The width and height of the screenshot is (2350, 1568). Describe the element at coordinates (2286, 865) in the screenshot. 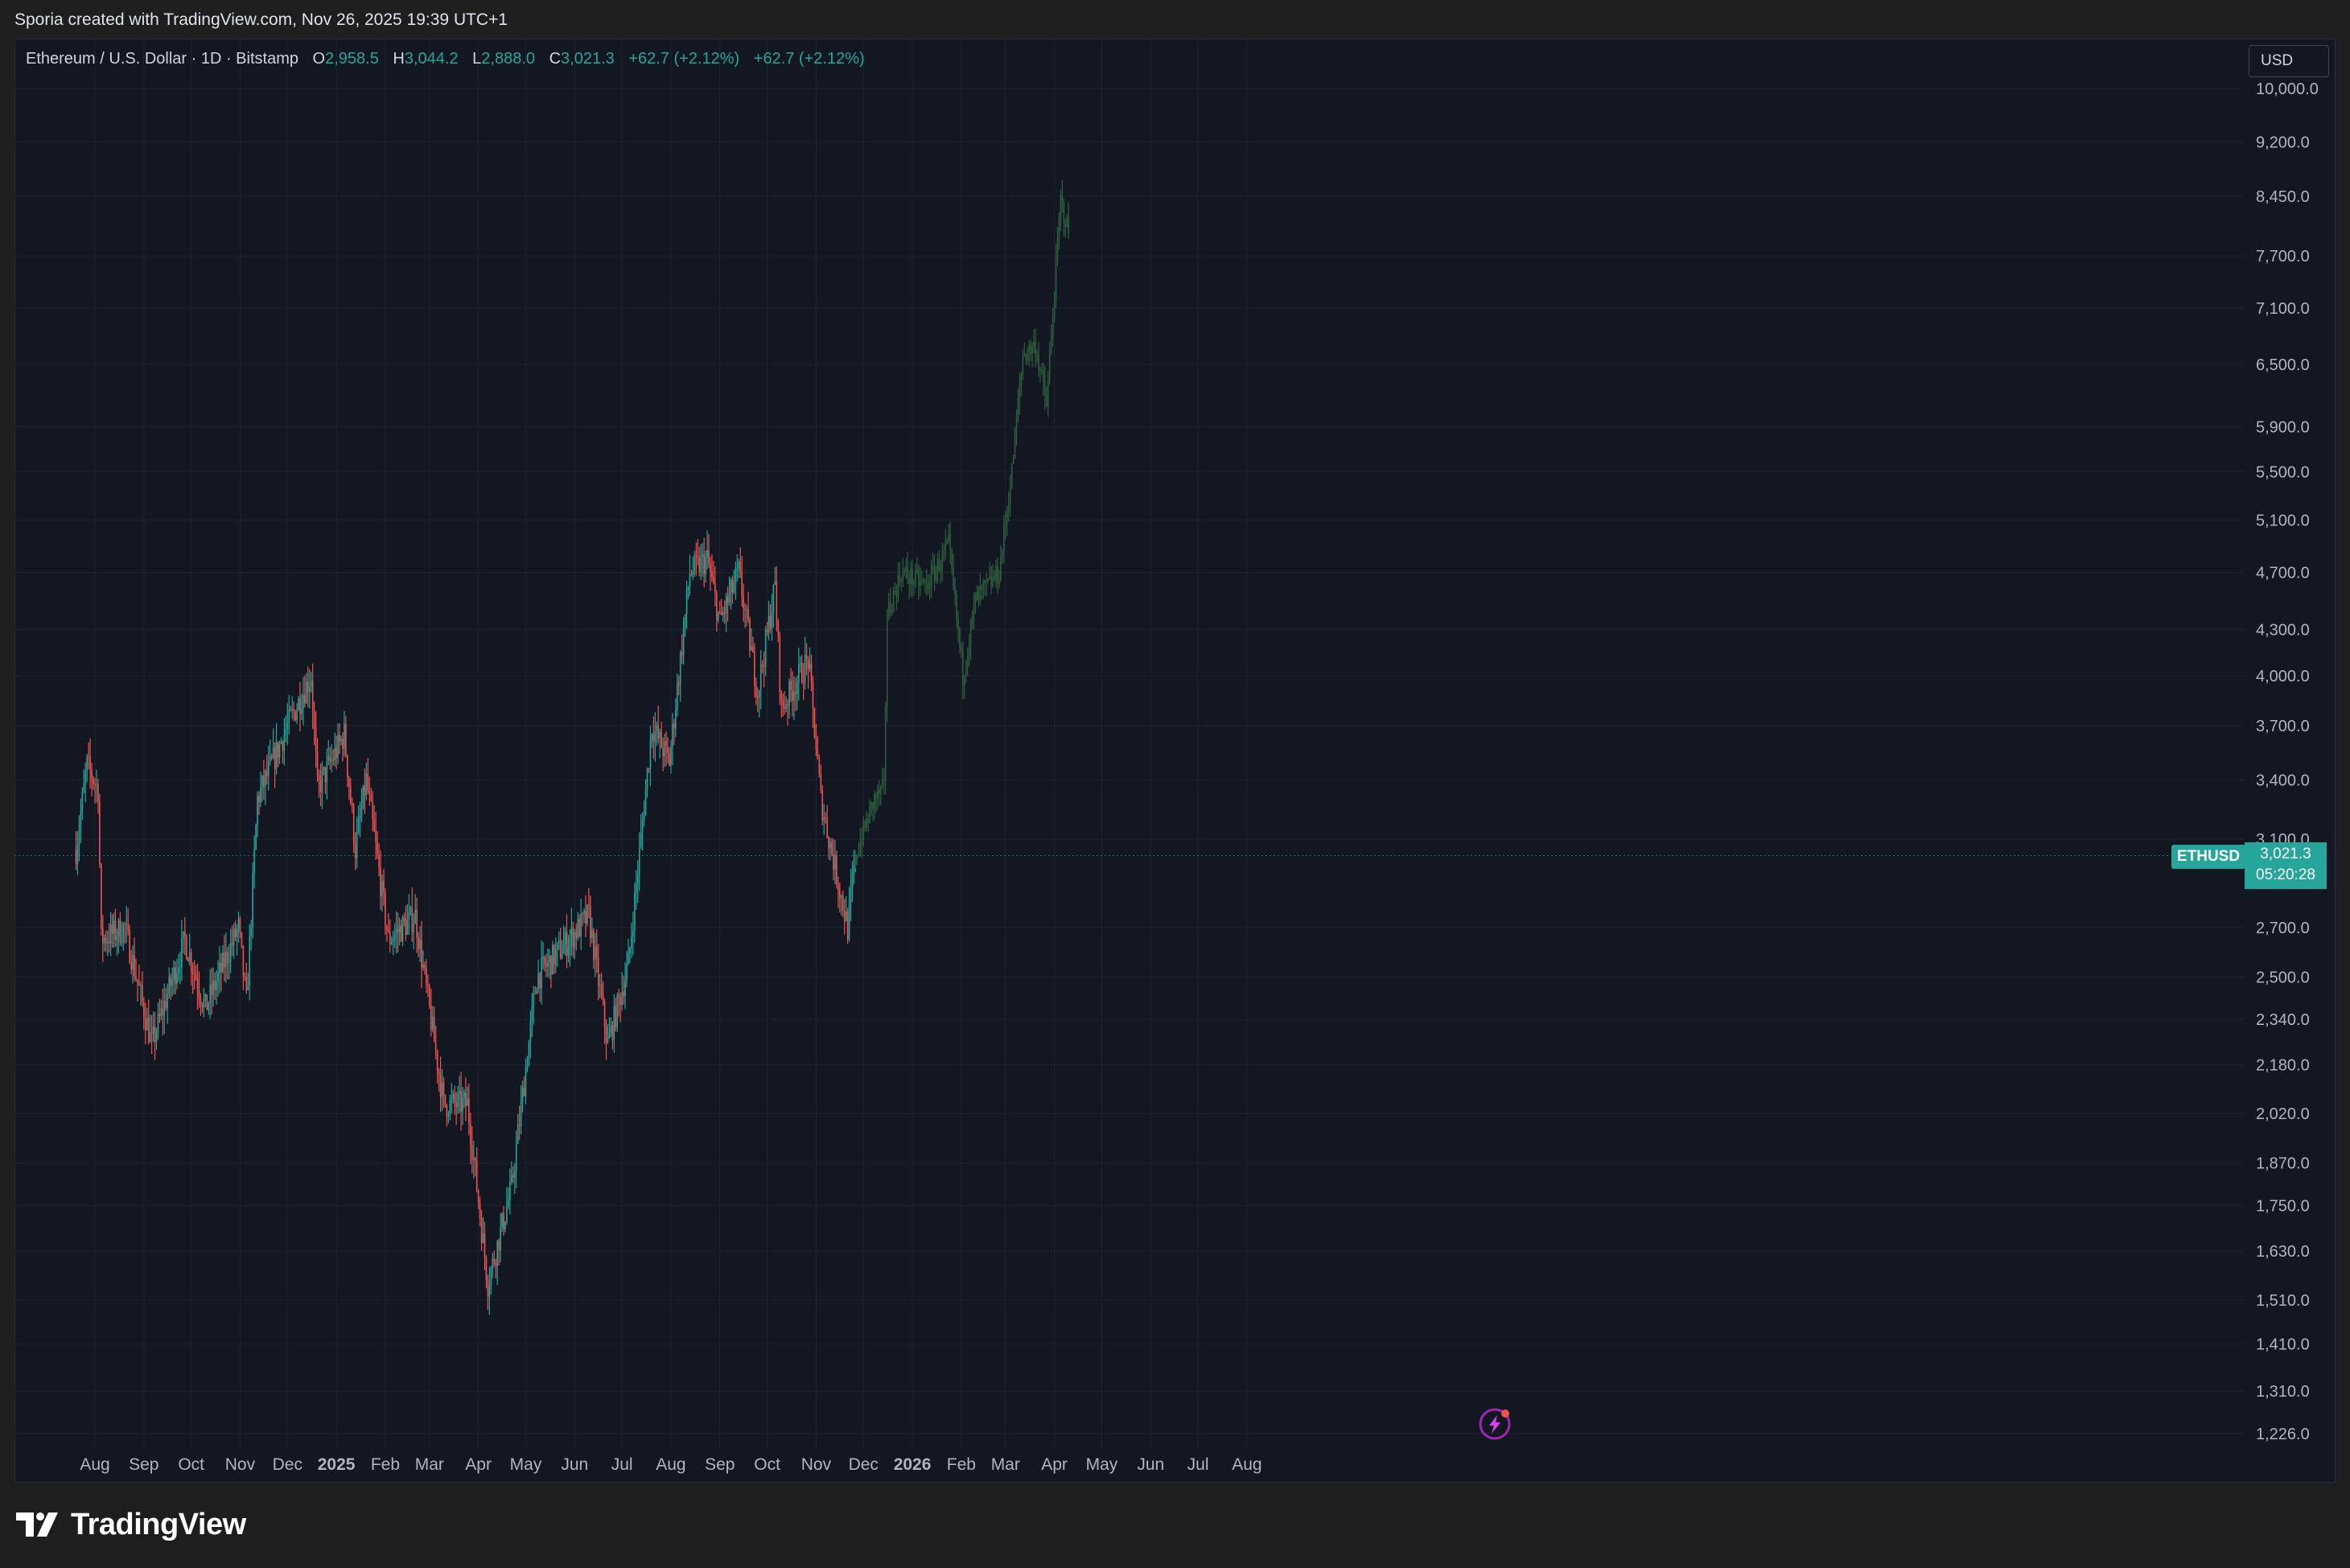

I see `last-price-label: 3,021.3 05:20:28` at that location.